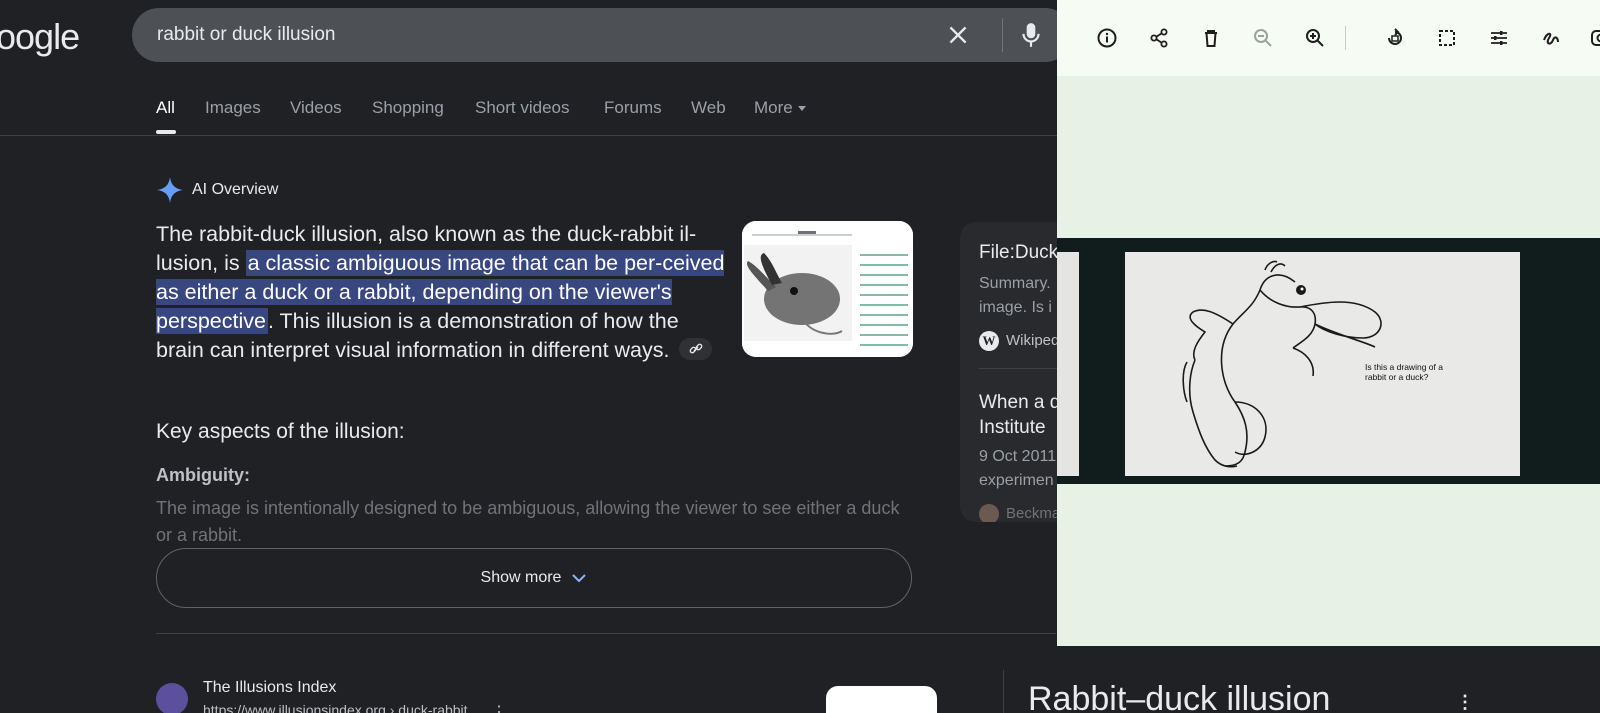 This screenshot has width=1600, height=713. I want to click on info-icon, so click(1107, 38).